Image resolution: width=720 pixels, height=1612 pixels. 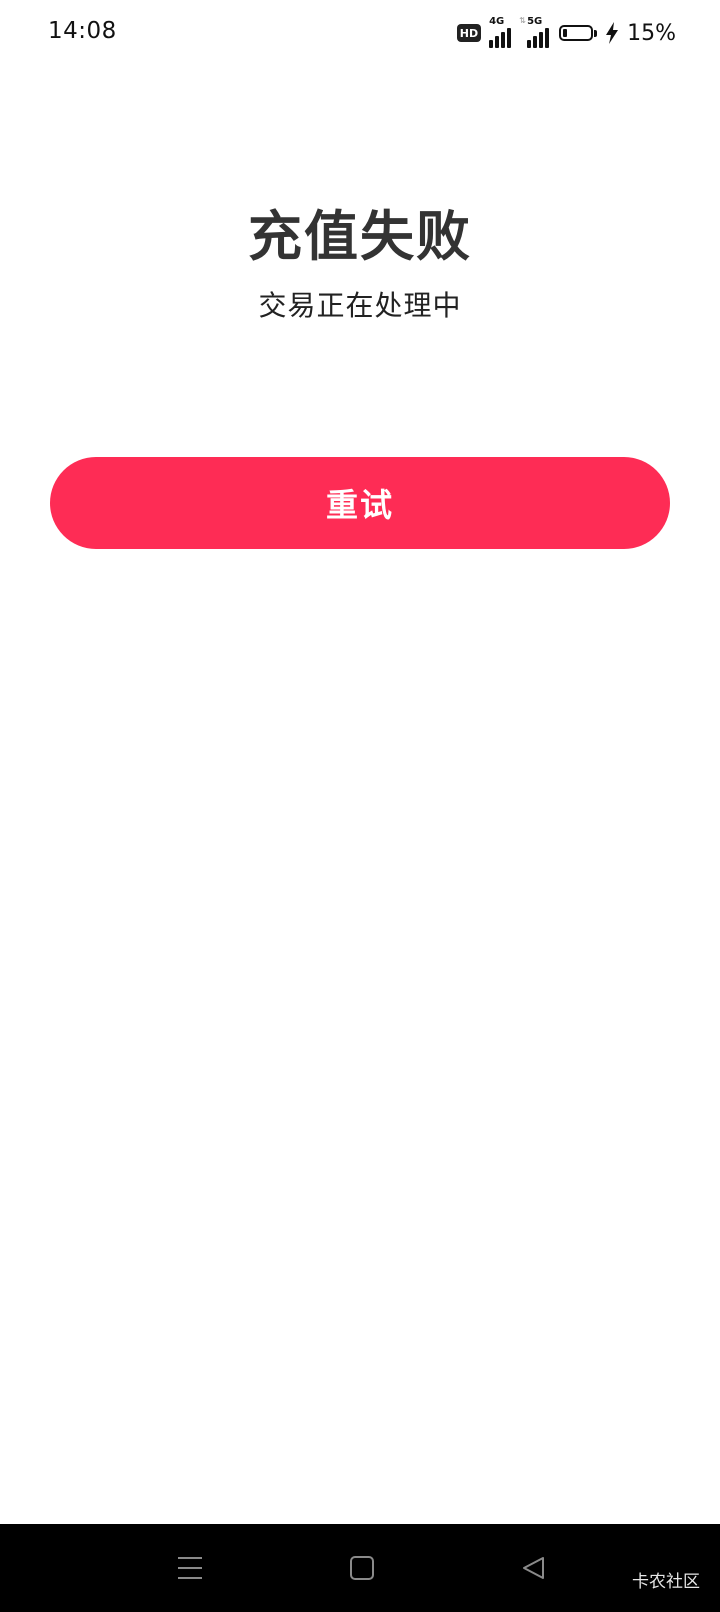 I want to click on navigation-bar: 卡农社区, so click(x=360, y=1568).